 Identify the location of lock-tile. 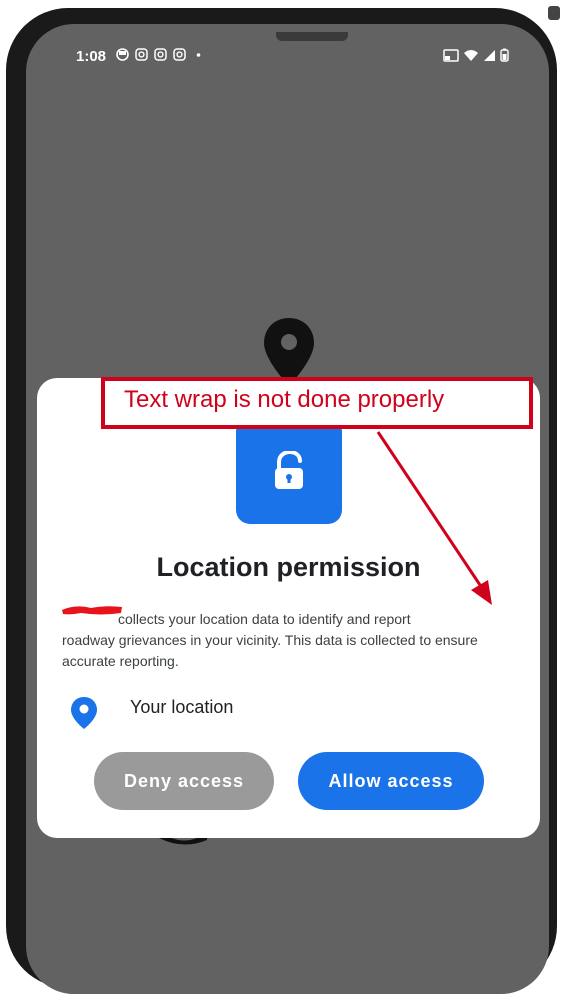
(289, 471).